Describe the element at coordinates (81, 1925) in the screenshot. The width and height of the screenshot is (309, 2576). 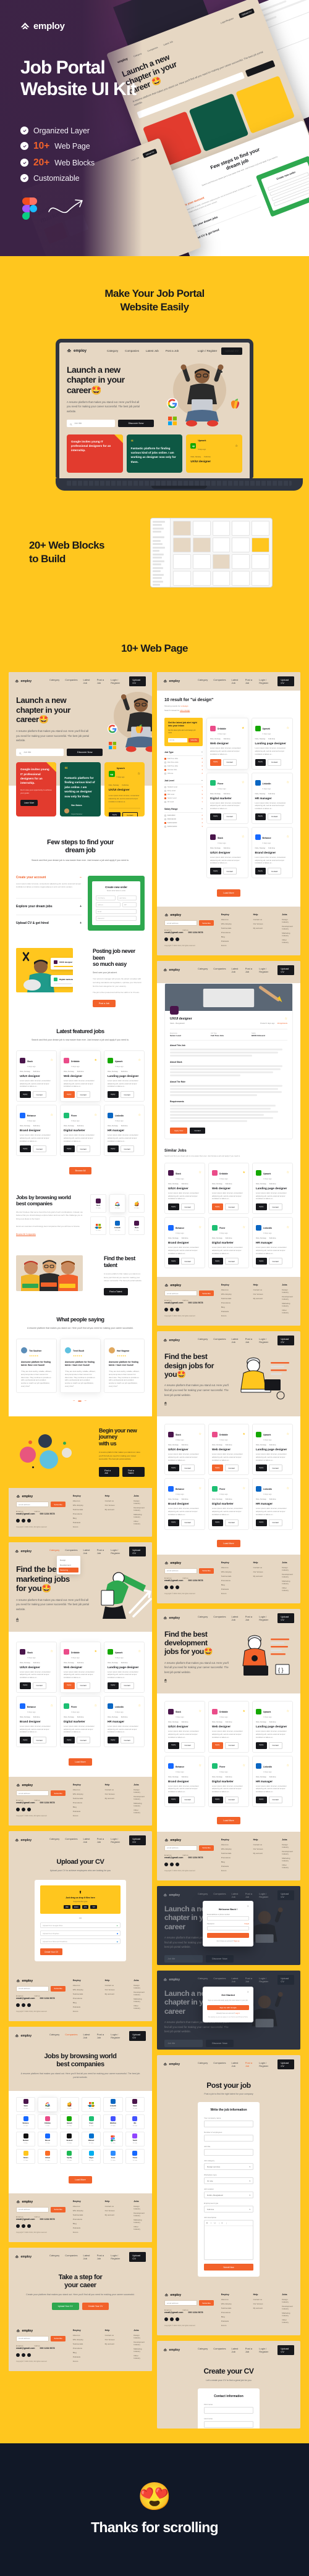
I see `google-drive-upload: Upload from Google Drive ▲` at that location.